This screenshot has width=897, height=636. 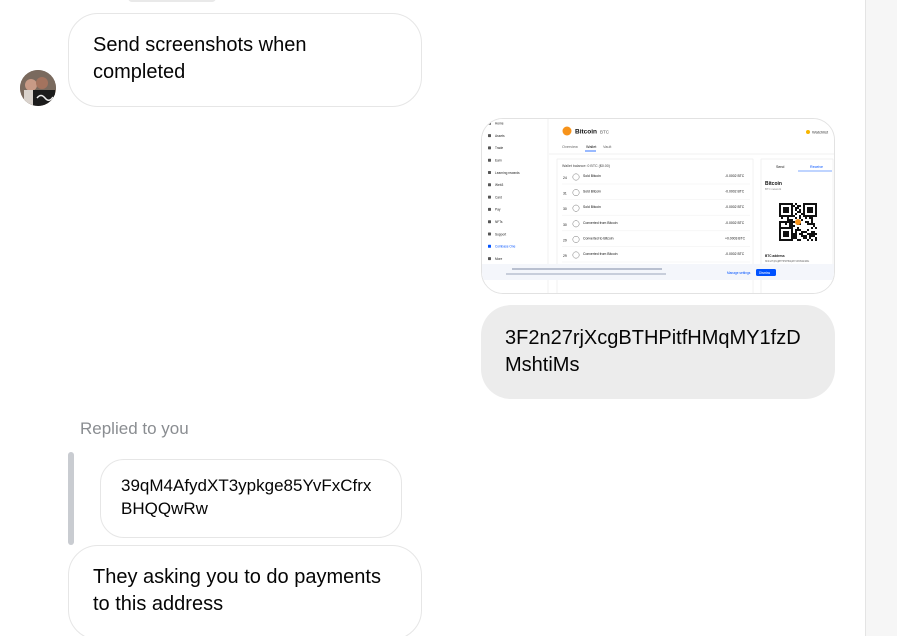 What do you see at coordinates (653, 351) in the screenshot?
I see `message-text: 3F2n27rjXcgBTHPitfHMqMY1fzDMshtiMs` at bounding box center [653, 351].